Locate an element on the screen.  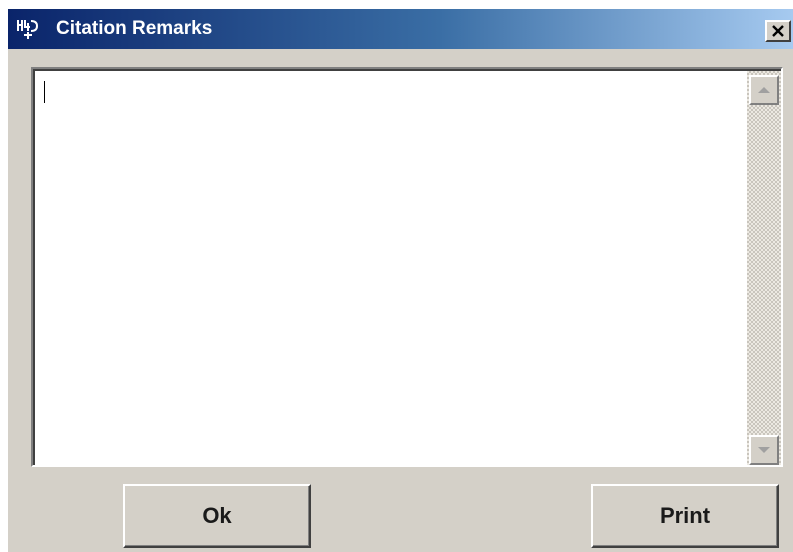
arrow-up-icon is located at coordinates (764, 90).